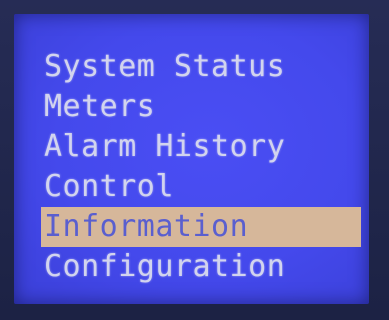  What do you see at coordinates (201, 107) in the screenshot?
I see `menu-item-meters: Meters` at bounding box center [201, 107].